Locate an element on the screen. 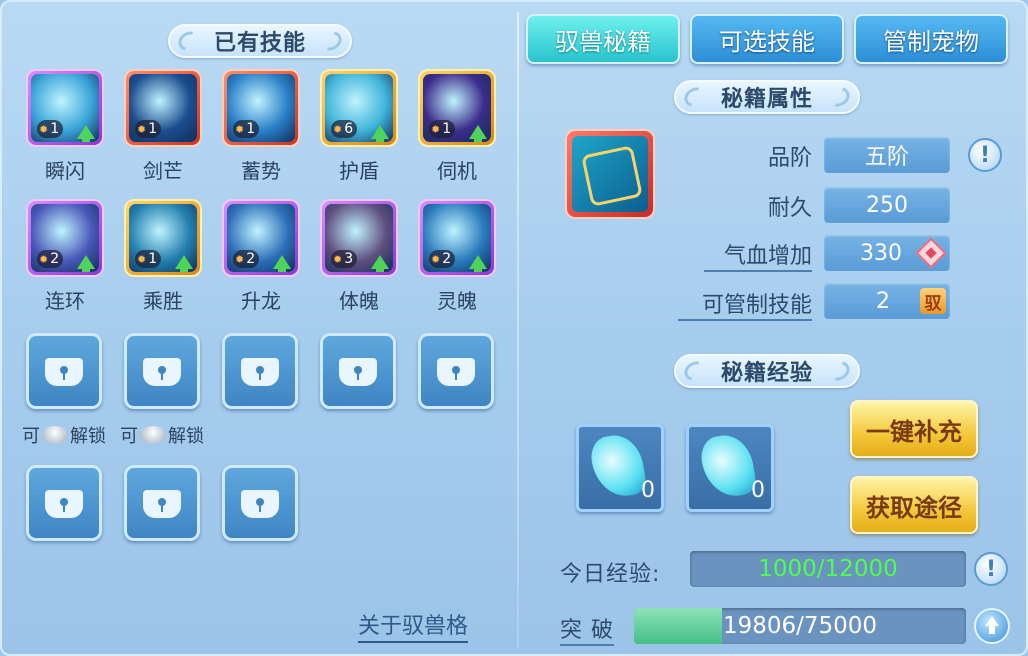 The width and height of the screenshot is (1028, 656). grade-help-icon: ! is located at coordinates (985, 155).